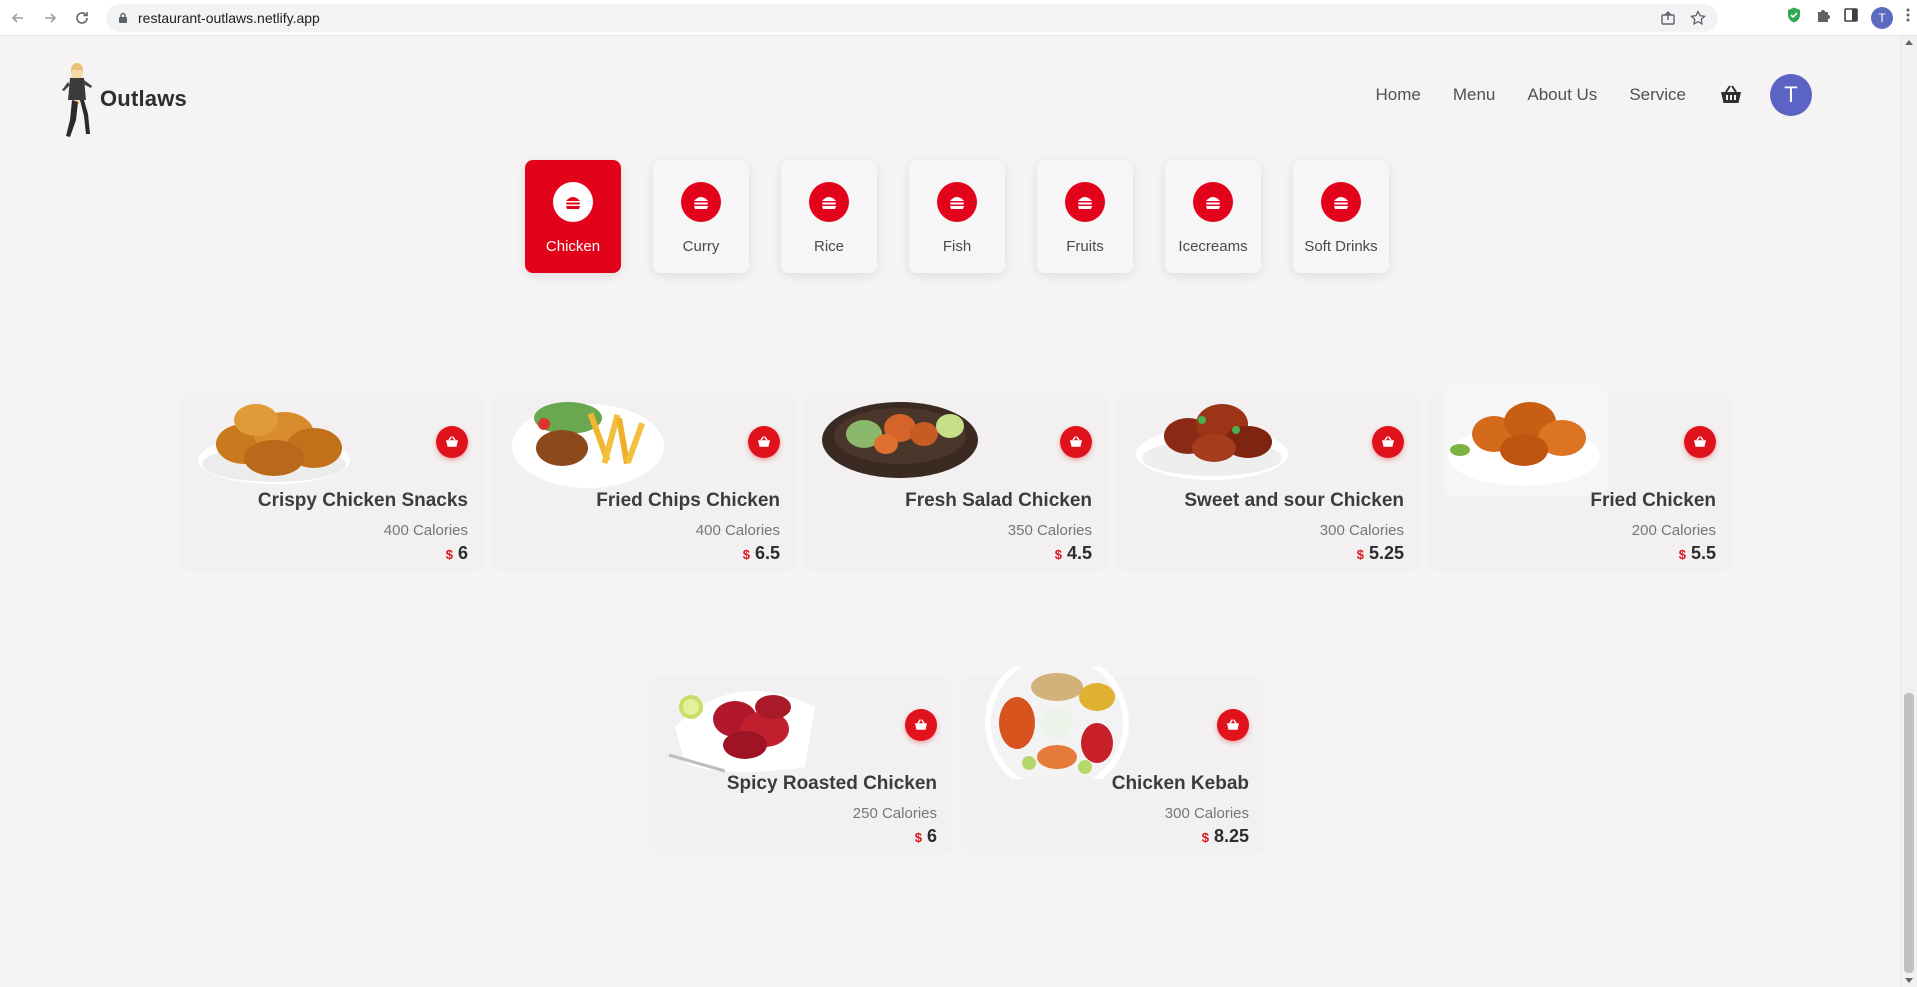 This screenshot has height=987, width=1917. What do you see at coordinates (1653, 500) in the screenshot?
I see `product-name: Fried Chicken` at bounding box center [1653, 500].